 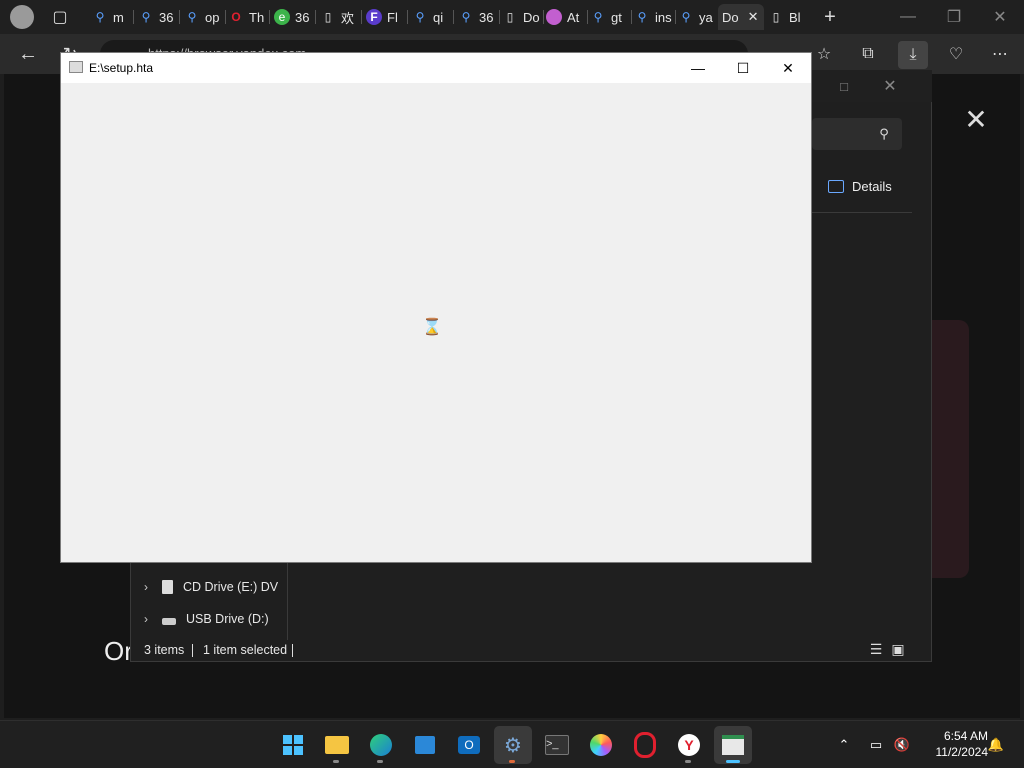 I want to click on usb-drive-icon, so click(x=169, y=621).